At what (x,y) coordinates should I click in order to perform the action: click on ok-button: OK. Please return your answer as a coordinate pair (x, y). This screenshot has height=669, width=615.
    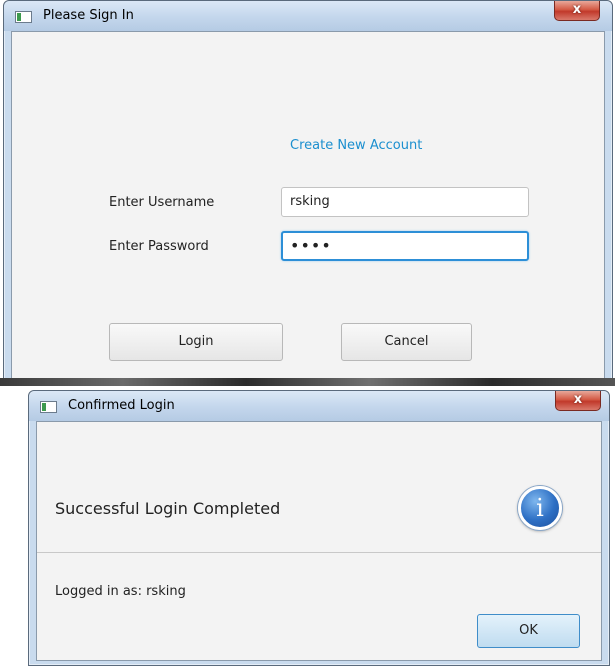
    Looking at the image, I should click on (528, 631).